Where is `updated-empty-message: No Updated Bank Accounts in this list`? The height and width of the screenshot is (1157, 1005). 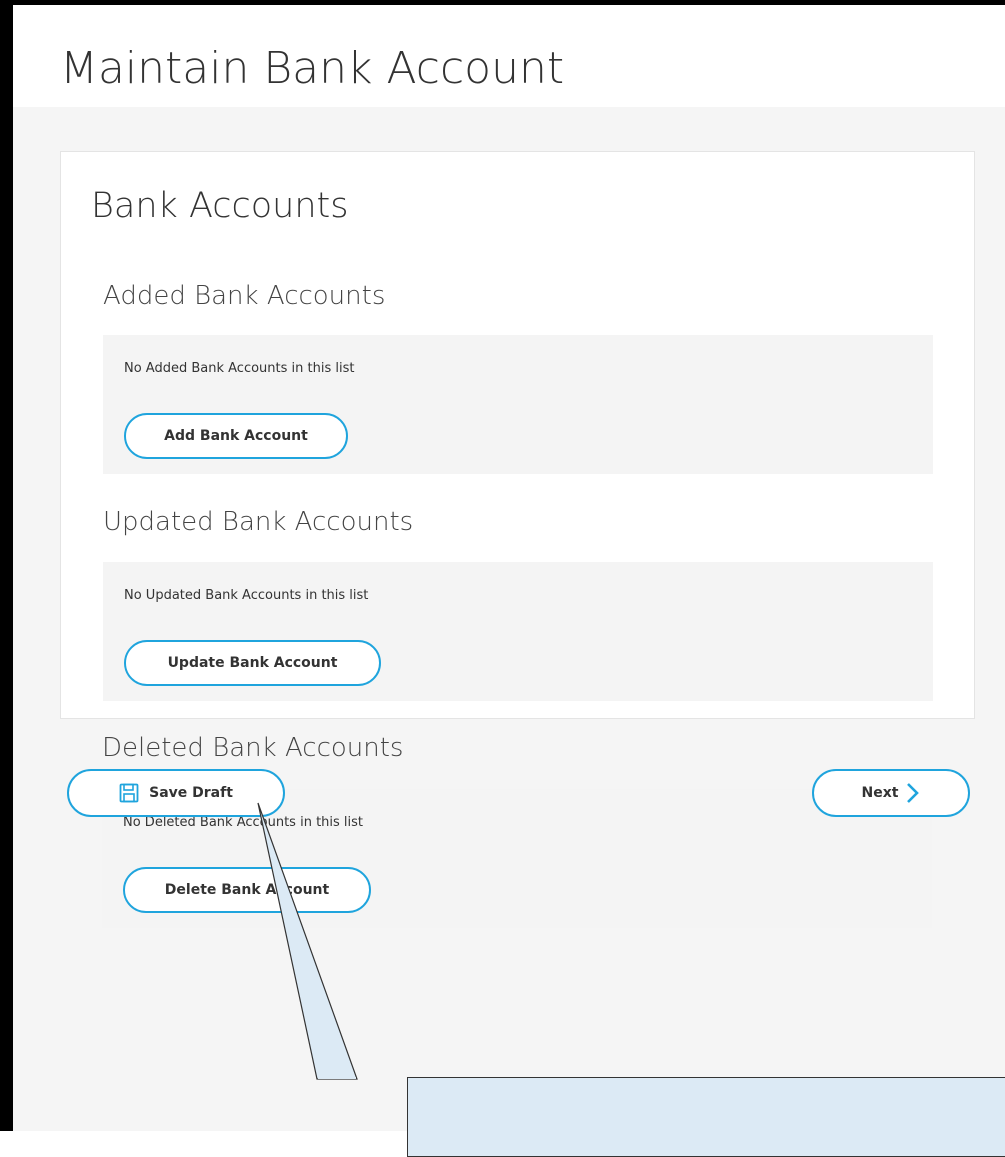 updated-empty-message: No Updated Bank Accounts in this list is located at coordinates (246, 595).